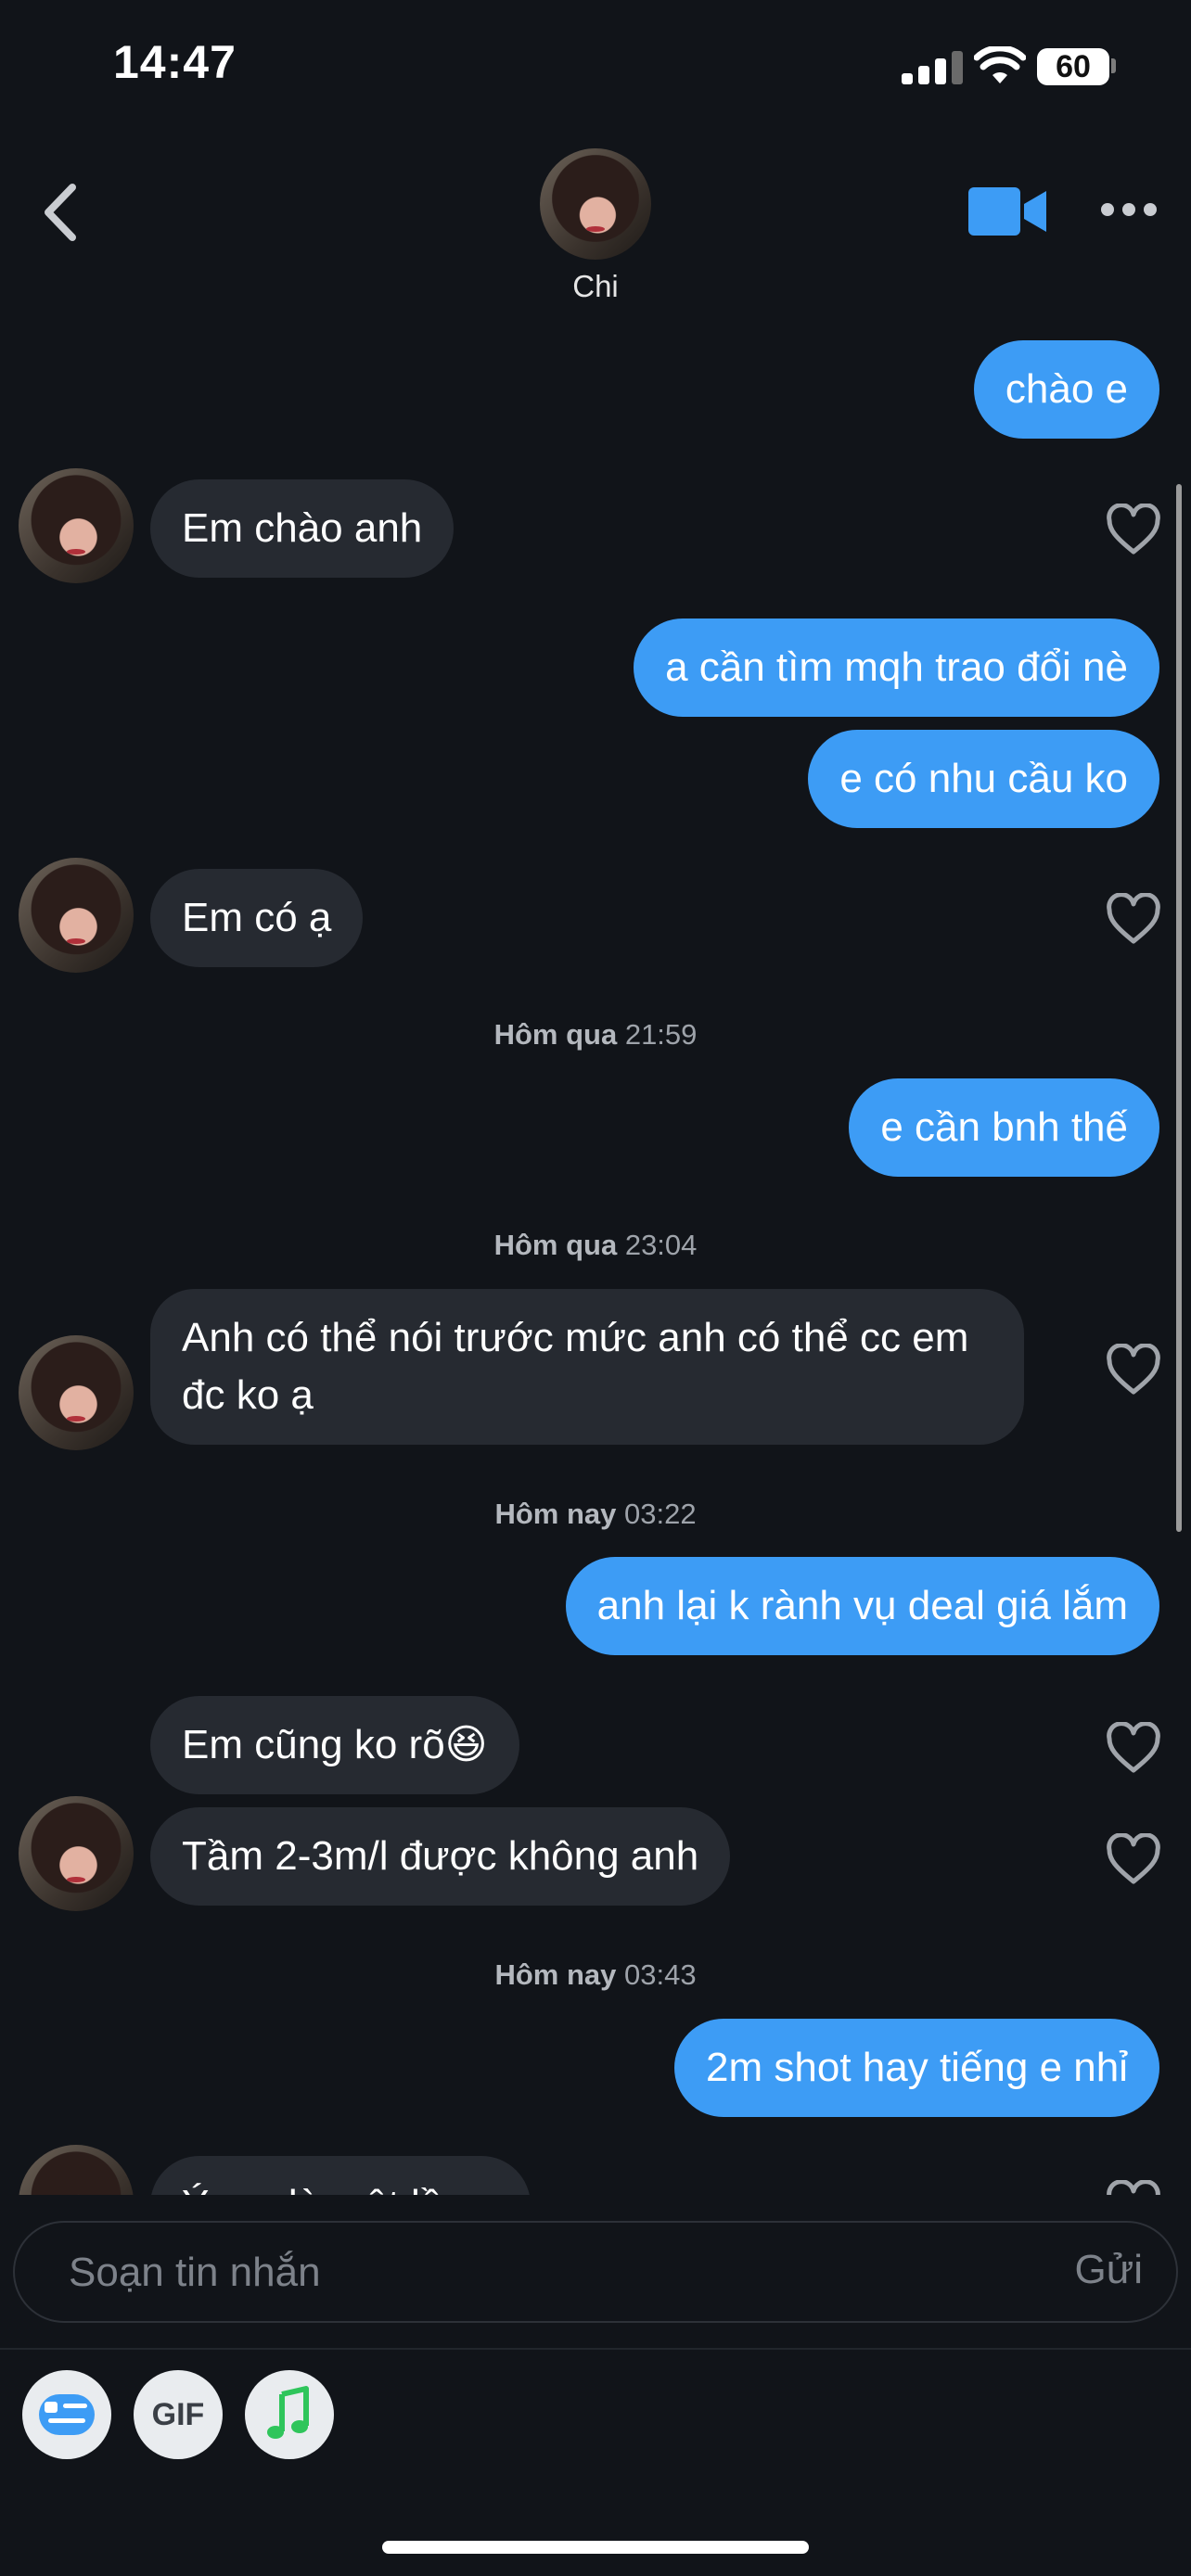 Image resolution: width=1191 pixels, height=2576 pixels. Describe the element at coordinates (595, 2349) in the screenshot. I see `divider` at that location.